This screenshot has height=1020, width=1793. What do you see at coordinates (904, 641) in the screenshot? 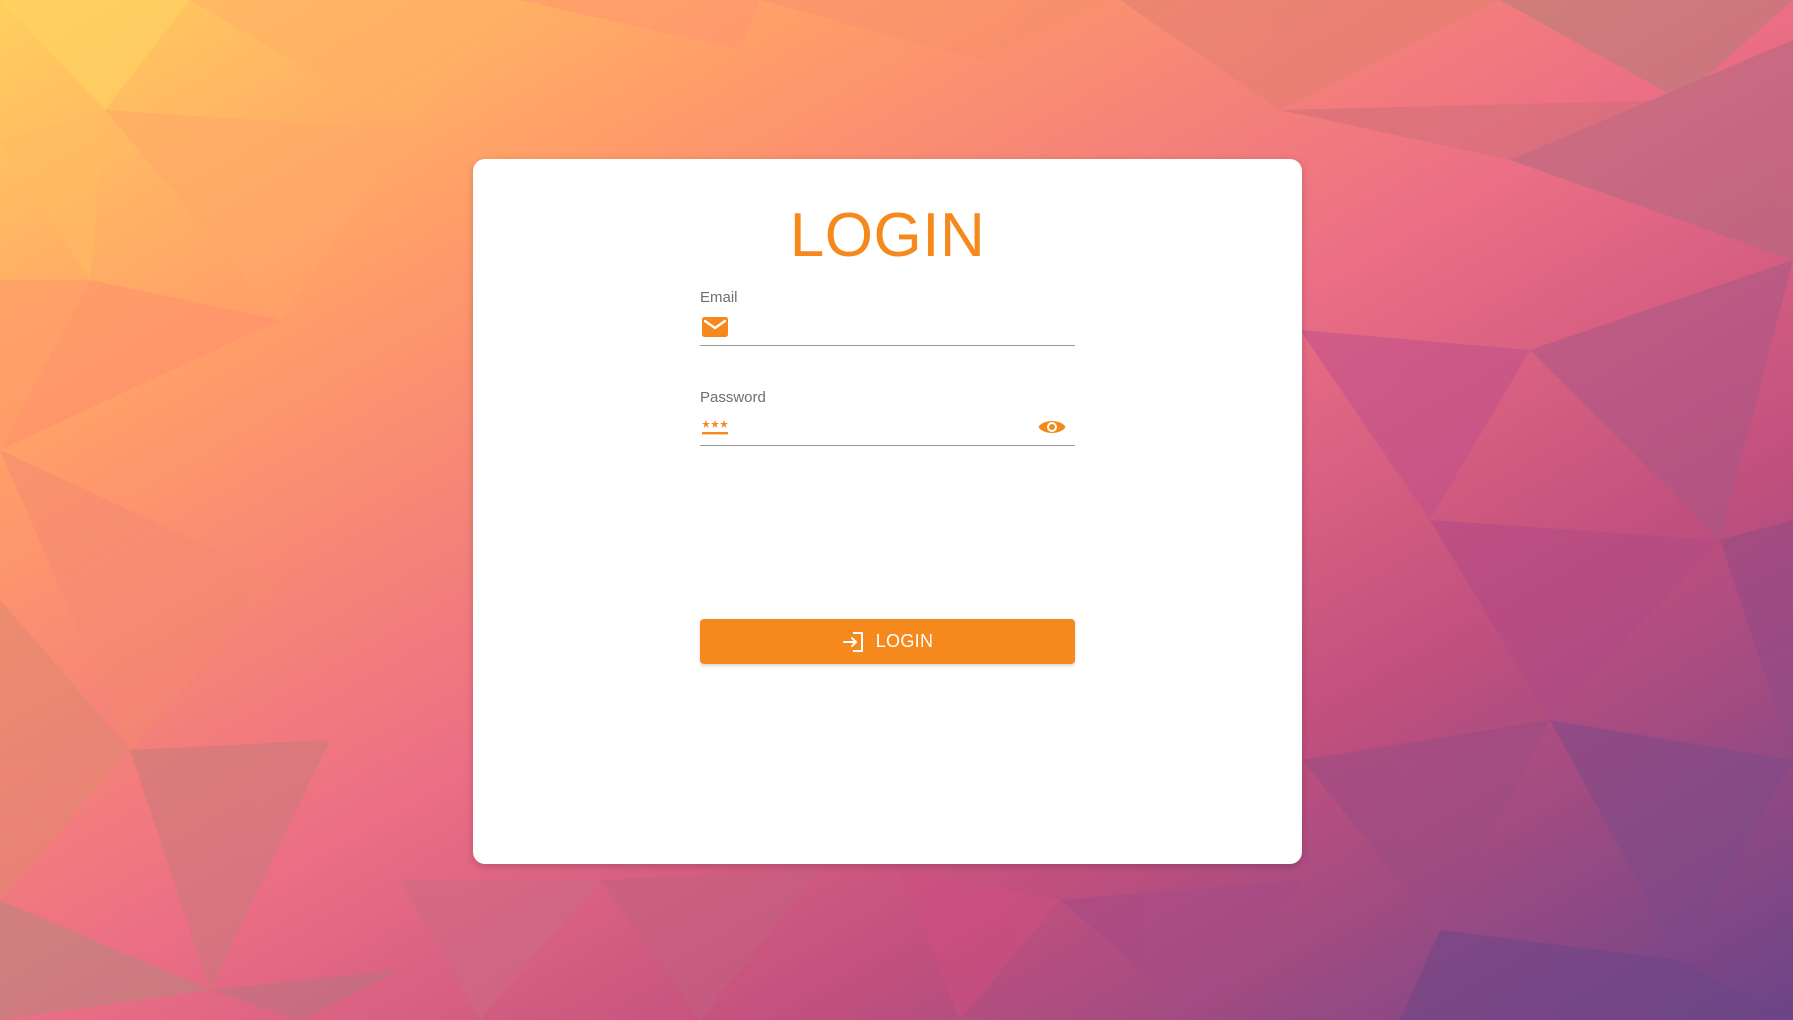
I see `login-button-label: LOGIN` at bounding box center [904, 641].